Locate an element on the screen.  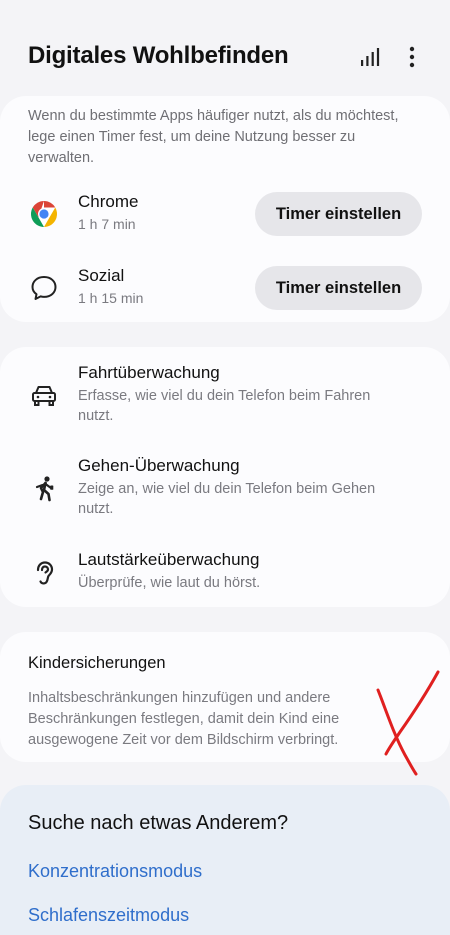
app-row-chrome: Chrome 1 h 7 min Timer einstellen is located at coordinates (225, 215).